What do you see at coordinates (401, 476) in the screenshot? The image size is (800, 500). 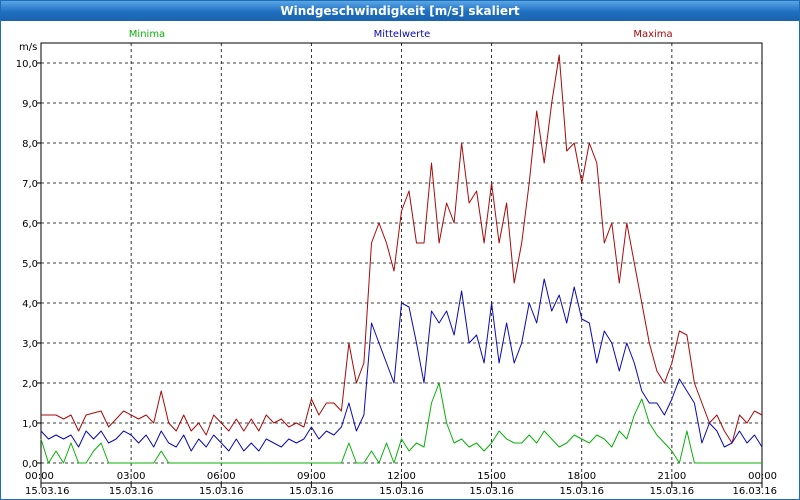 I see `x-tick-time: 12:00` at bounding box center [401, 476].